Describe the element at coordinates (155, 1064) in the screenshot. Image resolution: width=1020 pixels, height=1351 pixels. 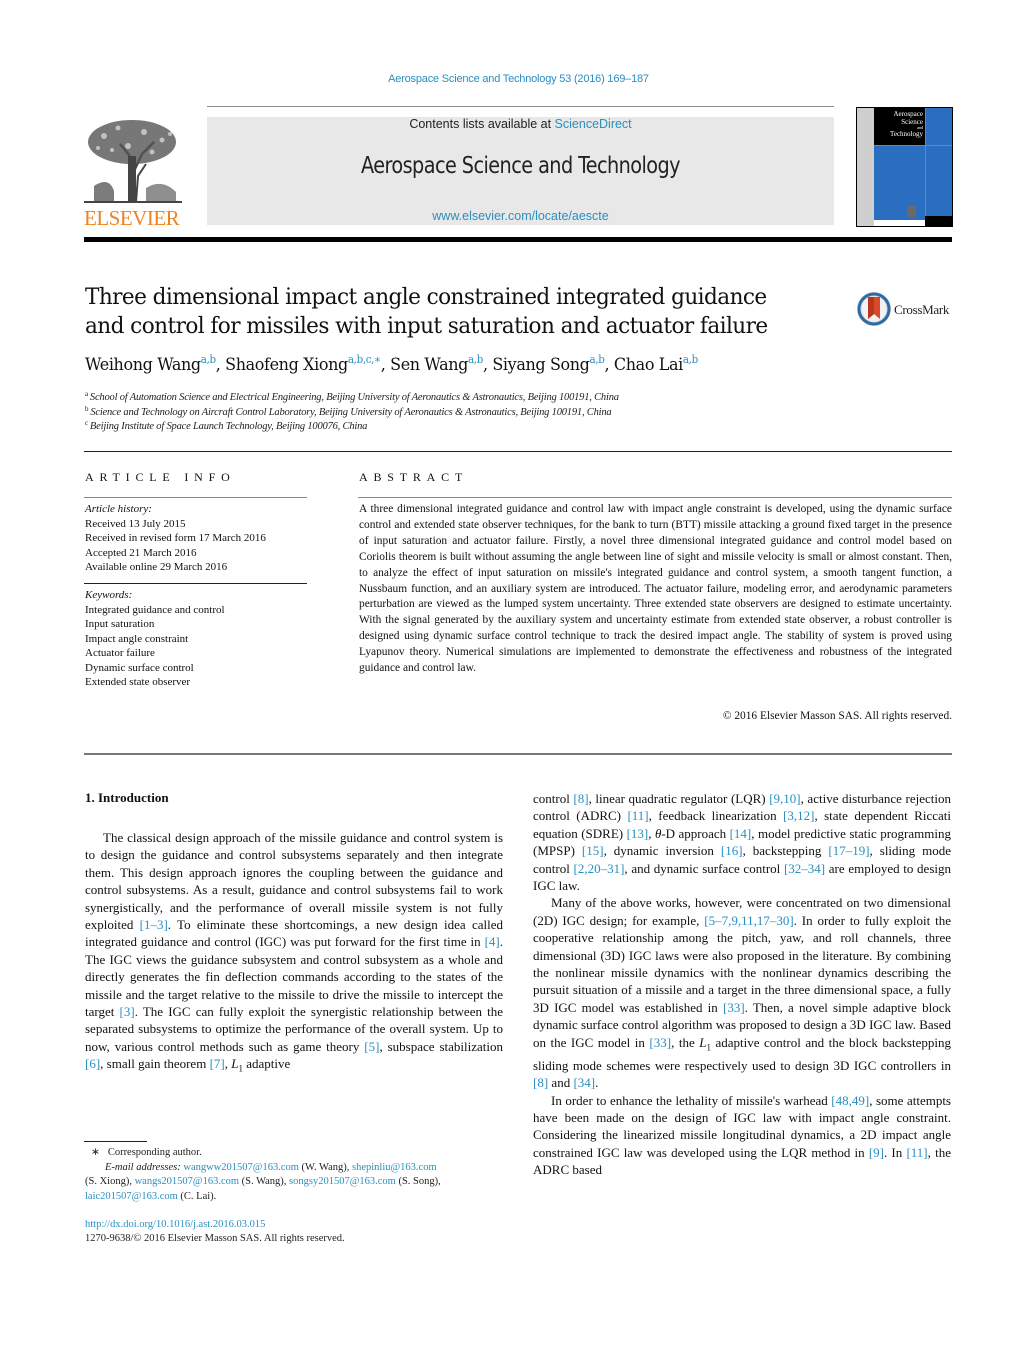
I see `text-run: , small gain theorem` at that location.